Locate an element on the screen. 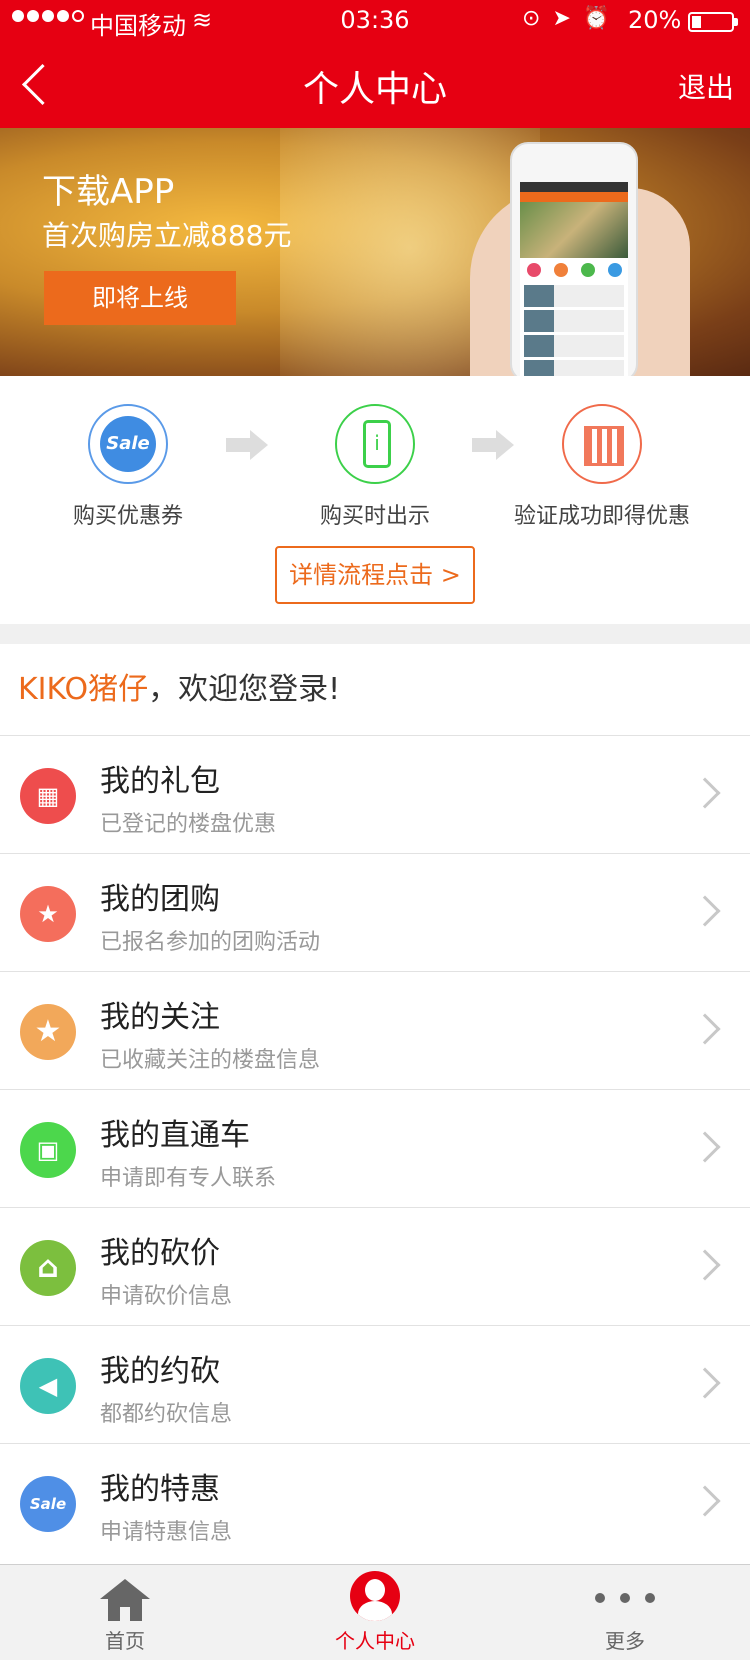 This screenshot has height=1660, width=750. status-bar: 中国移动 ≋ 03:36 ⊙ ➤ ⏰ 20% is located at coordinates (375, 21).